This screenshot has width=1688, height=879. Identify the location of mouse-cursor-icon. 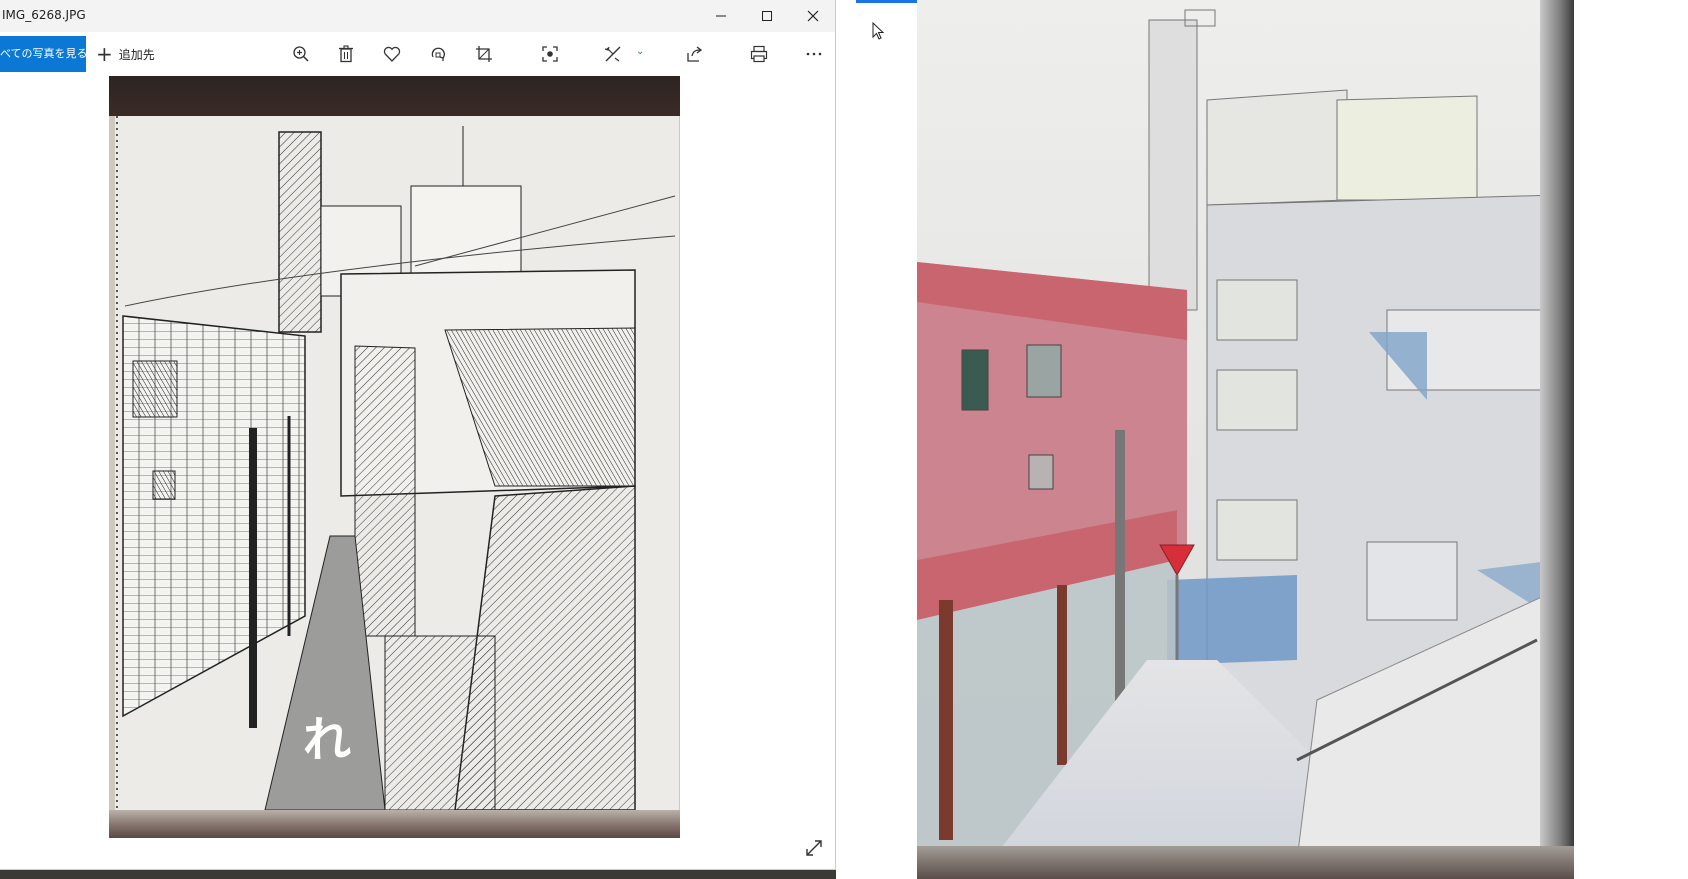
(878, 32).